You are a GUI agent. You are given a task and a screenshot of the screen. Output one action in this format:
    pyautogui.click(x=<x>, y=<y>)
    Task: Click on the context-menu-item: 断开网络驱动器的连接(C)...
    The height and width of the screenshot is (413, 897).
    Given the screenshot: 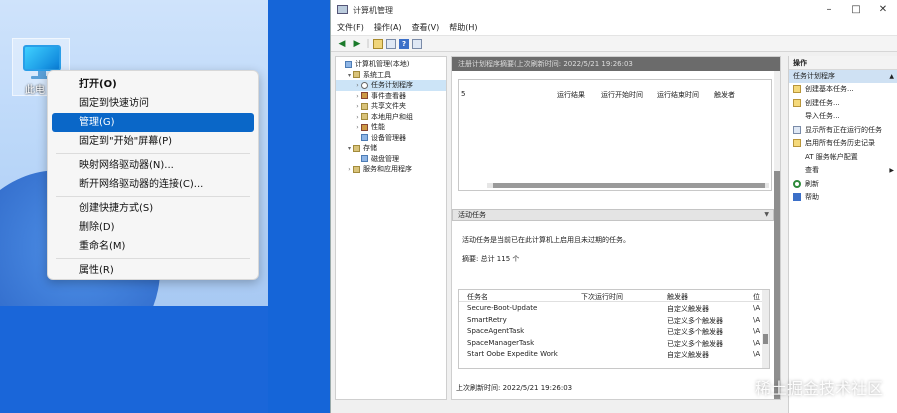 What is the action you would take?
    pyautogui.click(x=153, y=184)
    